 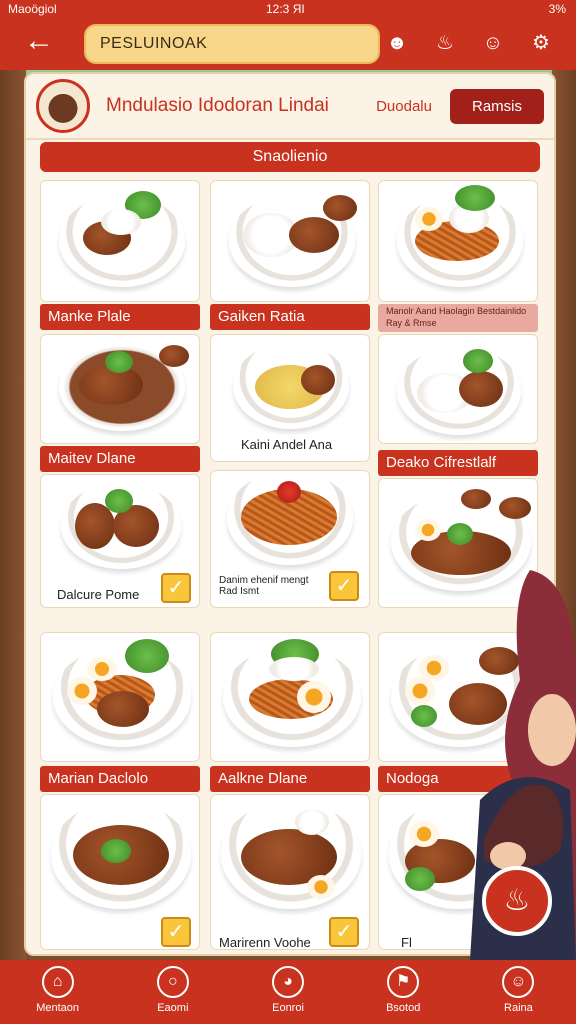 What do you see at coordinates (265, 942) in the screenshot?
I see `dish-caption: Marirenn Voohe` at bounding box center [265, 942].